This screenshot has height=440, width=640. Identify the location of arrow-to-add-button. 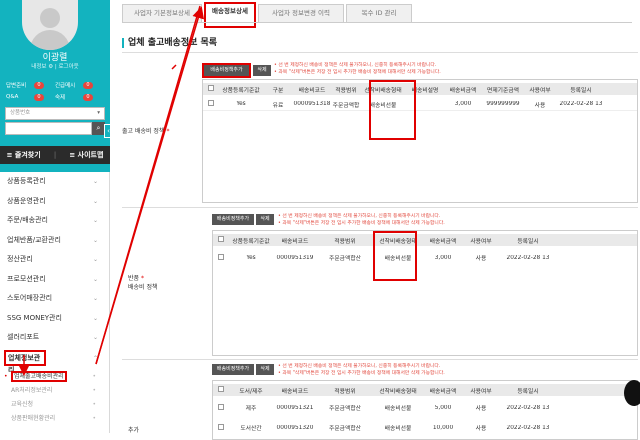
(174, 67).